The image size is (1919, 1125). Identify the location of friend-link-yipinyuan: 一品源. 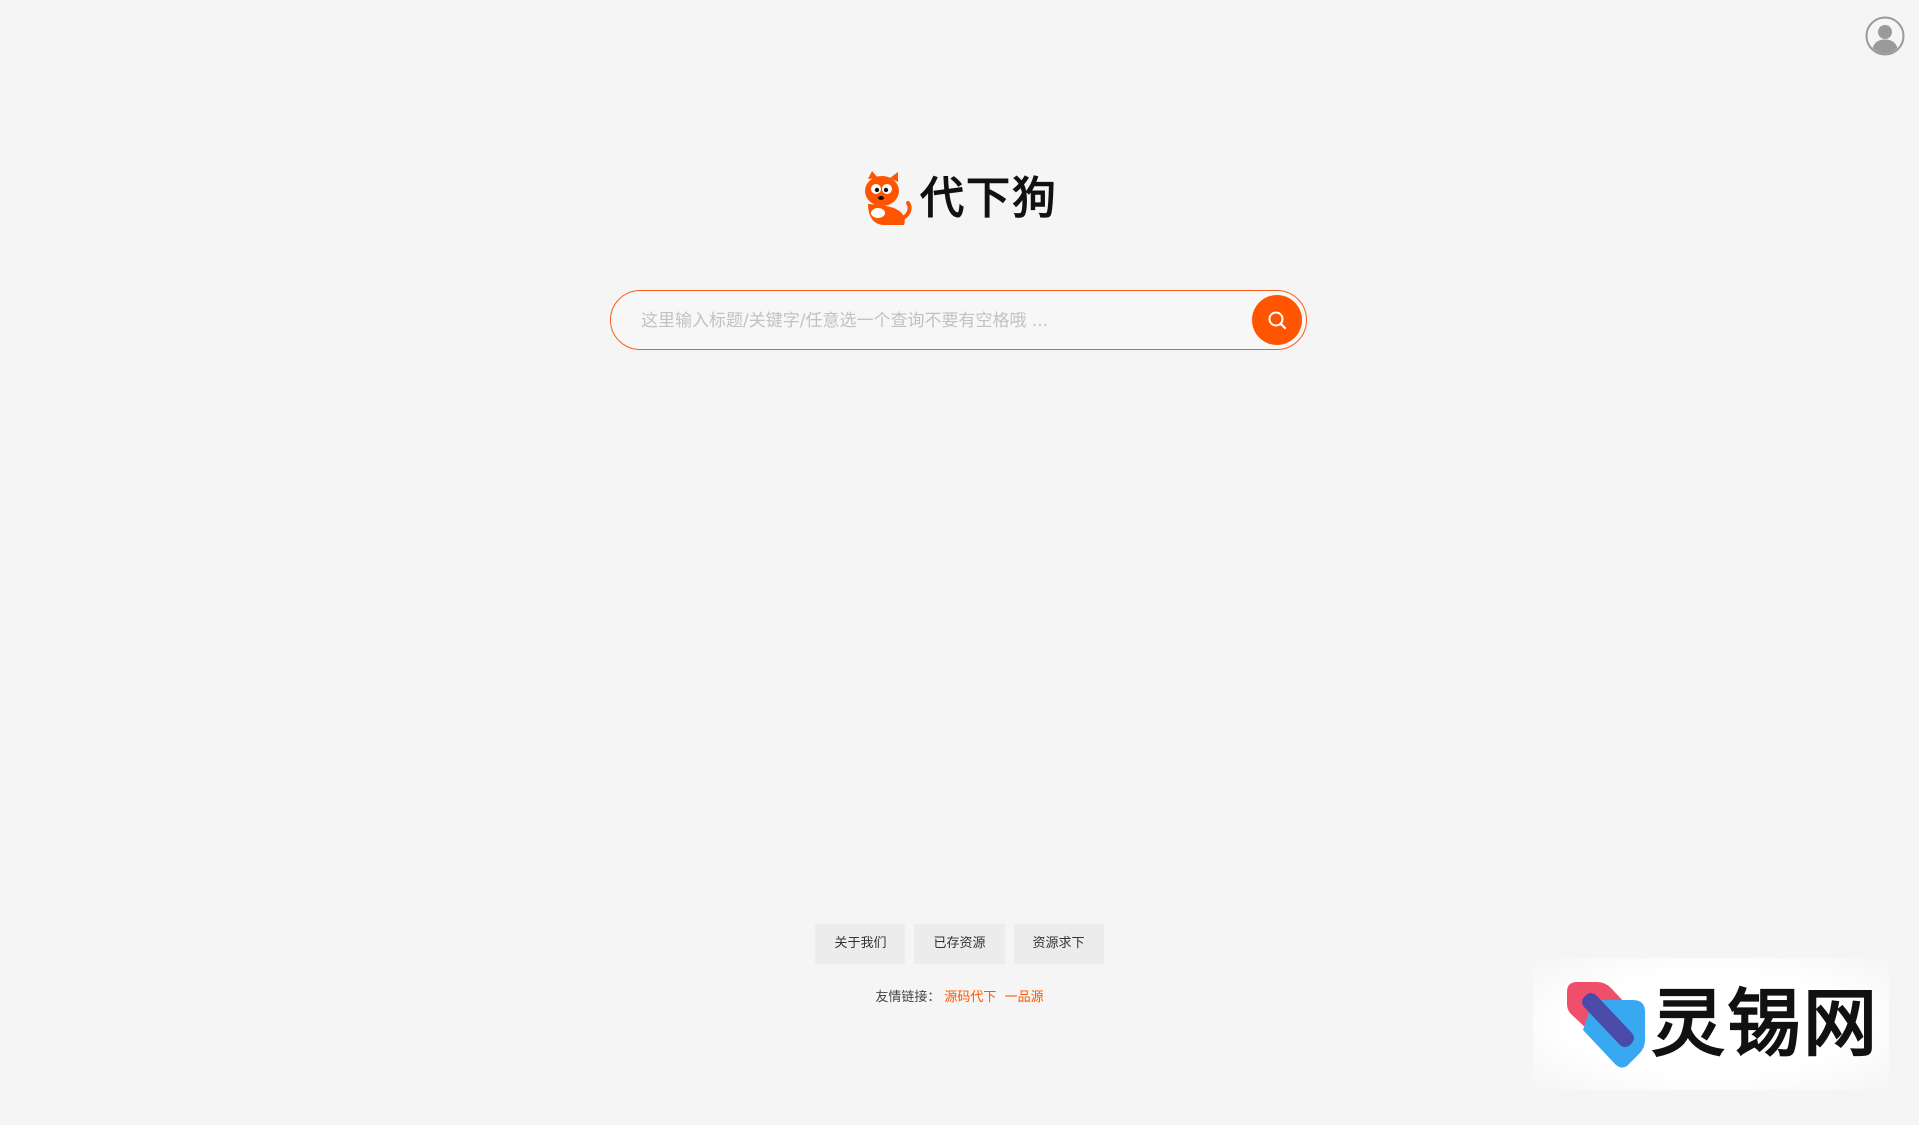
(1024, 997).